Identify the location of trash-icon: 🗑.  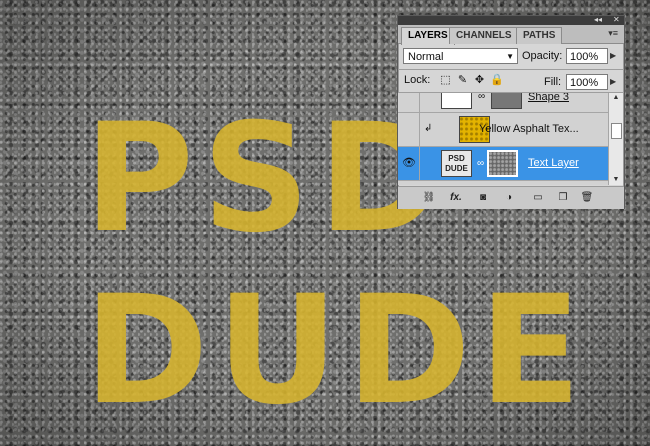
(587, 198).